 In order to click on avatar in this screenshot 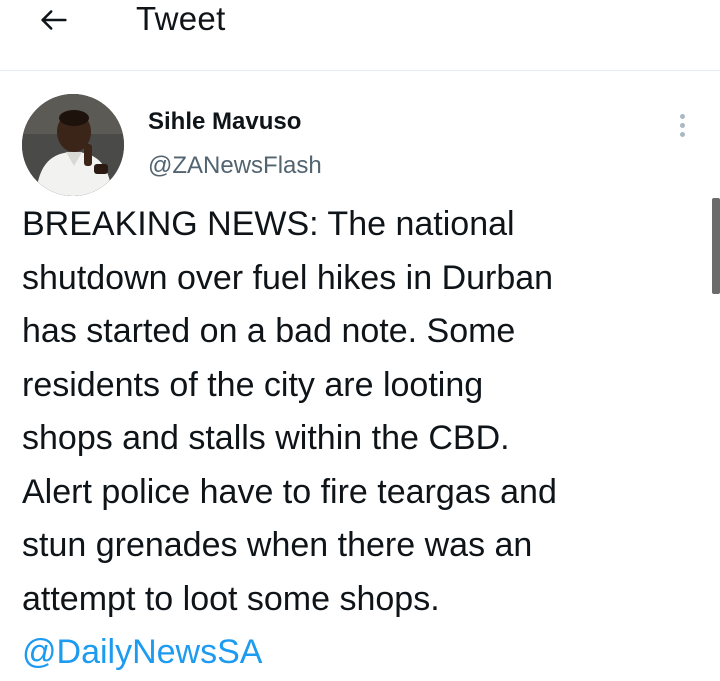, I will do `click(73, 145)`.